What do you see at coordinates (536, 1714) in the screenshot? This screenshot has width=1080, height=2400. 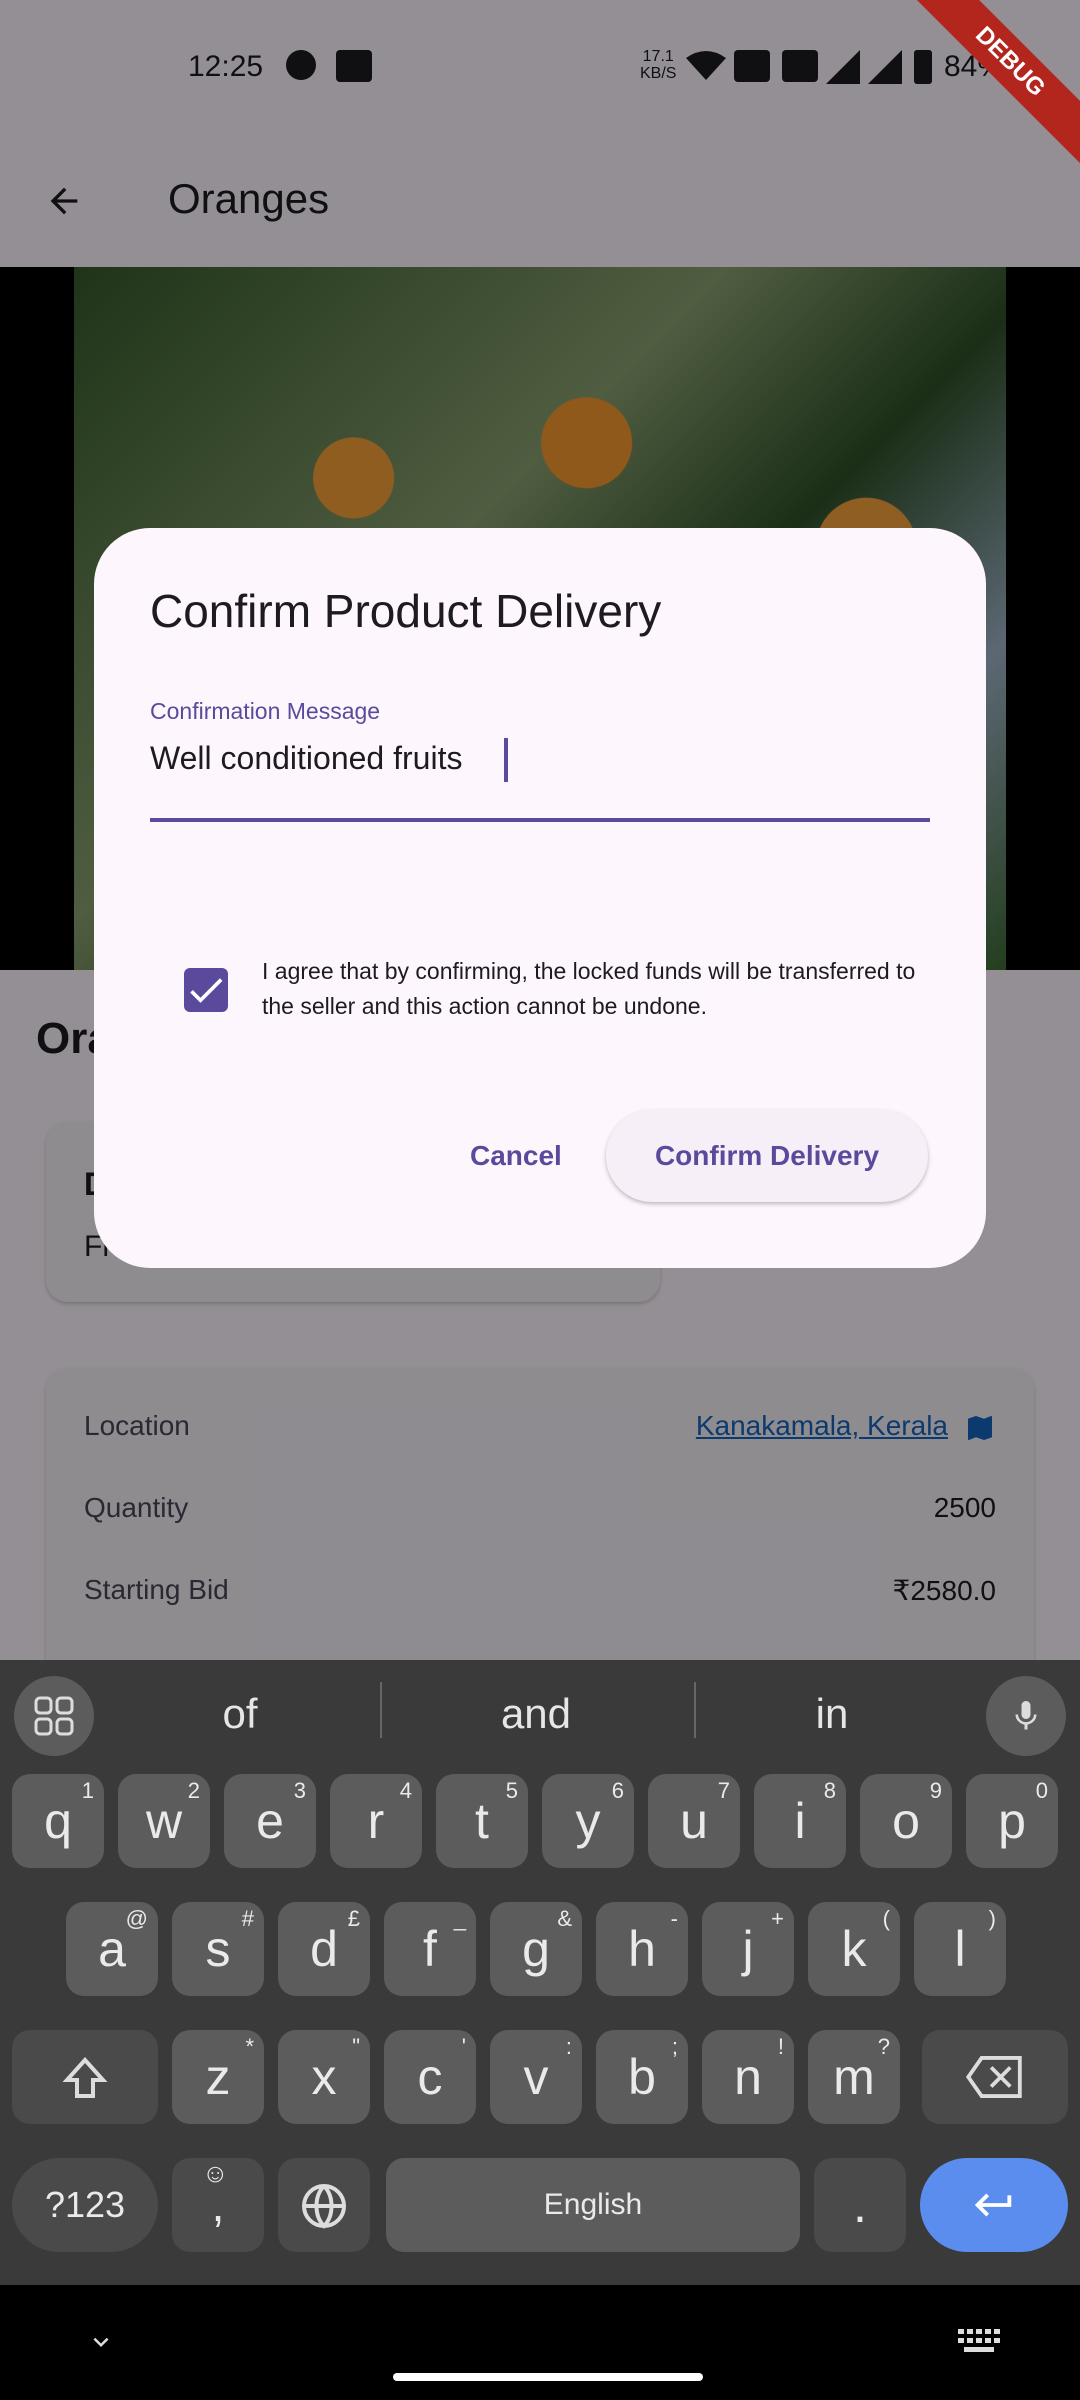 I see `suggestion-2: and` at bounding box center [536, 1714].